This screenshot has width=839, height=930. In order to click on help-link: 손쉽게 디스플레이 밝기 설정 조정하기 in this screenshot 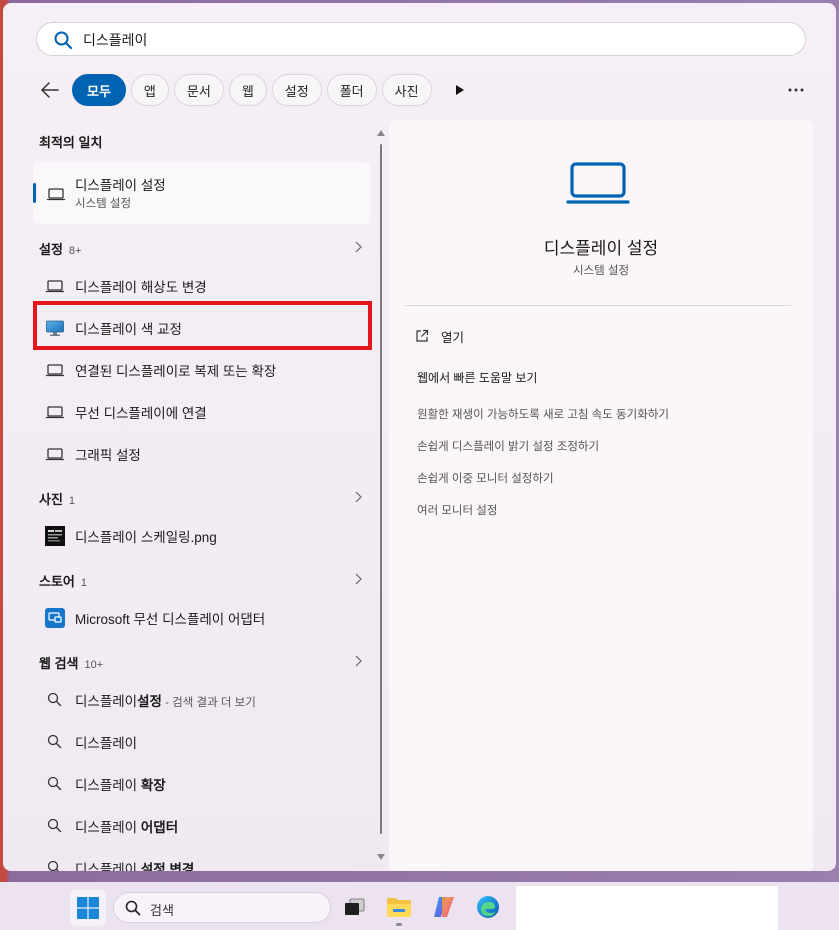, I will do `click(508, 446)`.